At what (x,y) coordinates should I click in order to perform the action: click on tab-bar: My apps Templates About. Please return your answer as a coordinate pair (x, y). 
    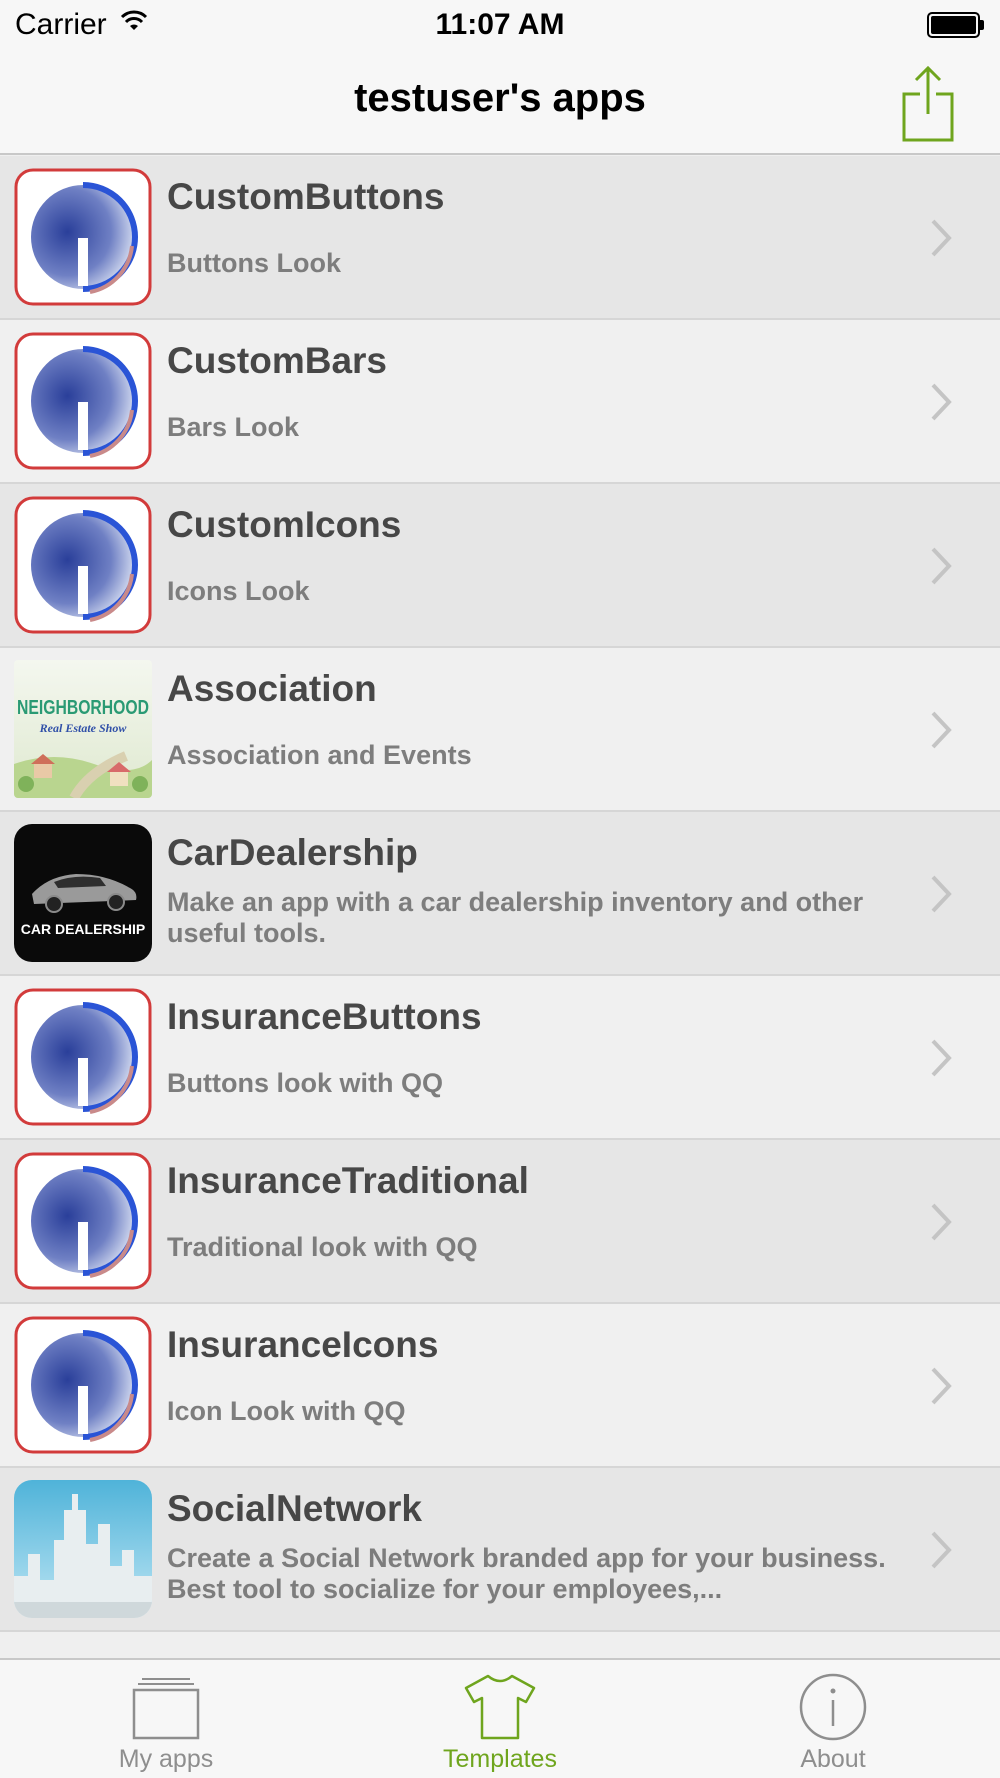
    Looking at the image, I should click on (500, 1718).